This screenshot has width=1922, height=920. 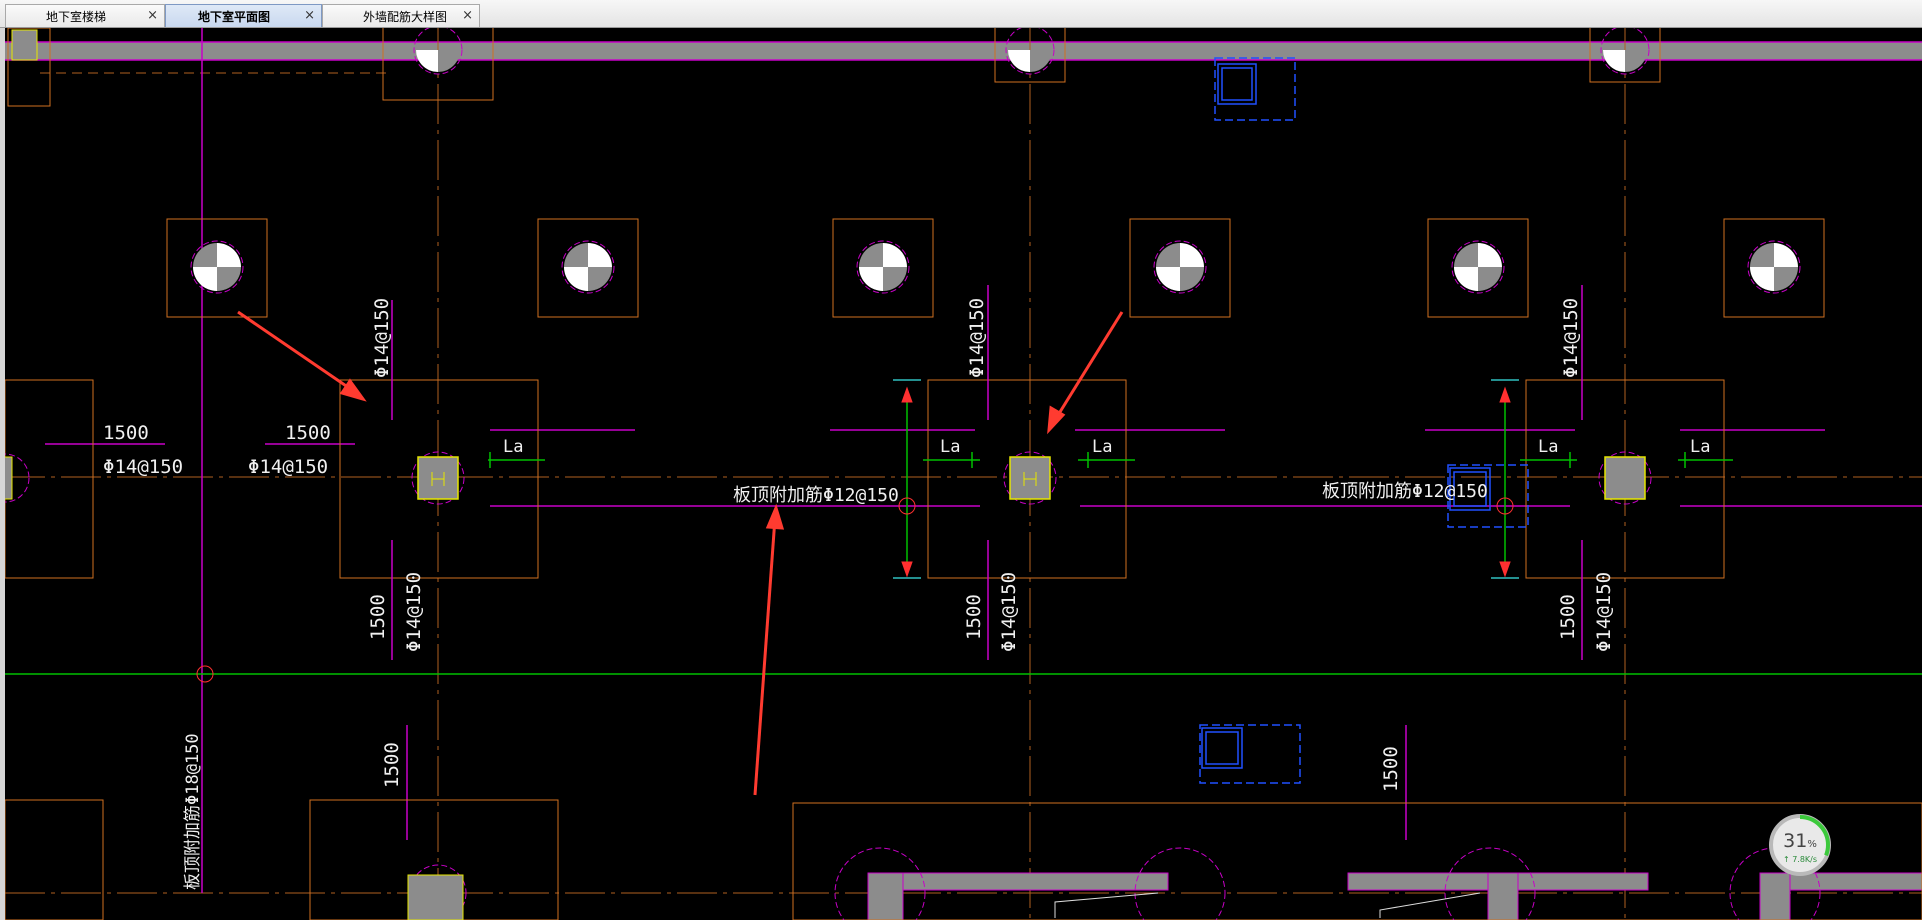 What do you see at coordinates (834, 67) in the screenshot?
I see `column-symbols-top` at bounding box center [834, 67].